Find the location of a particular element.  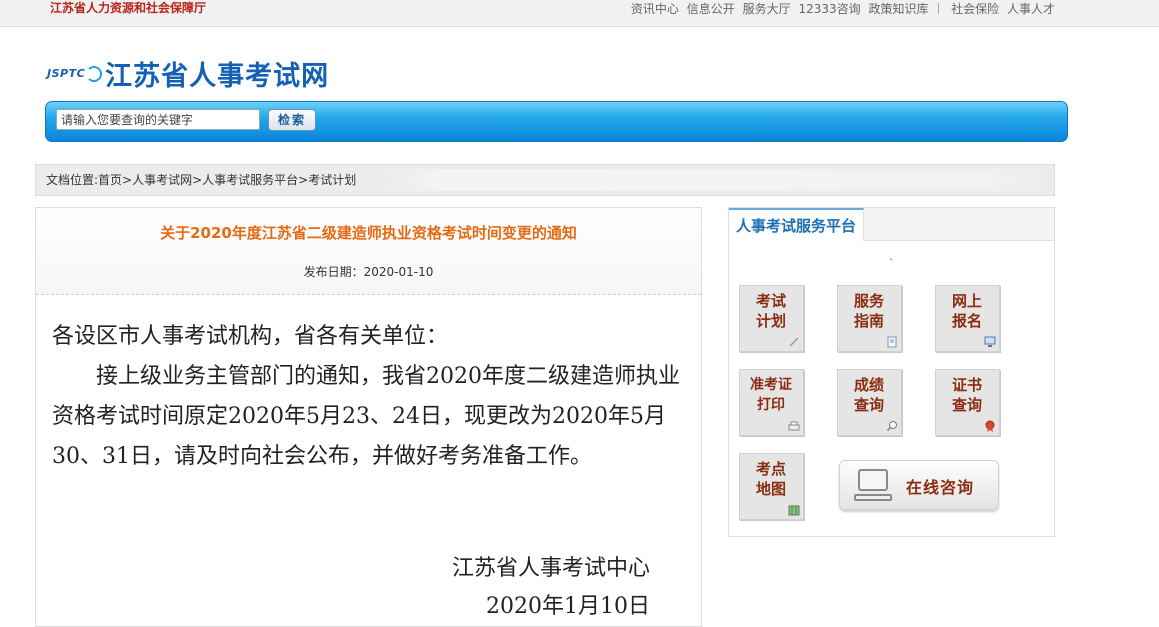

online-consult-button: 在线咨询 is located at coordinates (919, 485).